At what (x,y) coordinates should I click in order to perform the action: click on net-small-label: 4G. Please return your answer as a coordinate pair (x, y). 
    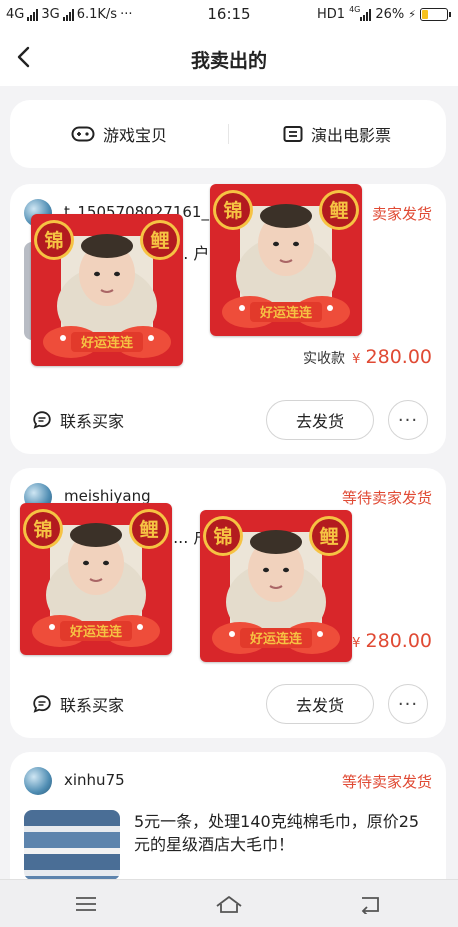
    Looking at the image, I should click on (355, 9).